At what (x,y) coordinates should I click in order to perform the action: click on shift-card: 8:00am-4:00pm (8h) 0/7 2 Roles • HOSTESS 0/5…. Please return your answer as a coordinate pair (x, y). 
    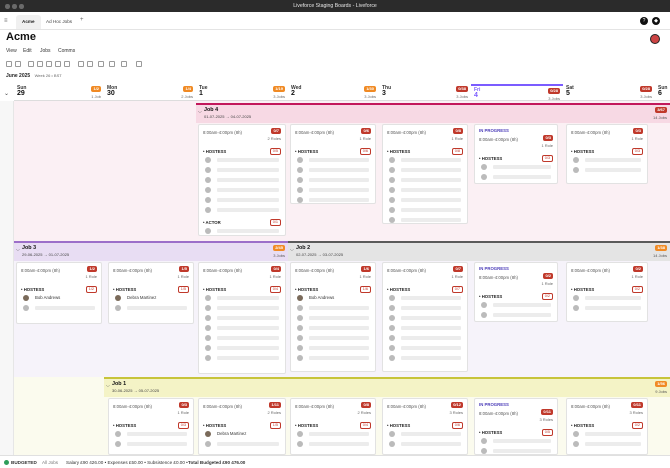
    Looking at the image, I should click on (242, 180).